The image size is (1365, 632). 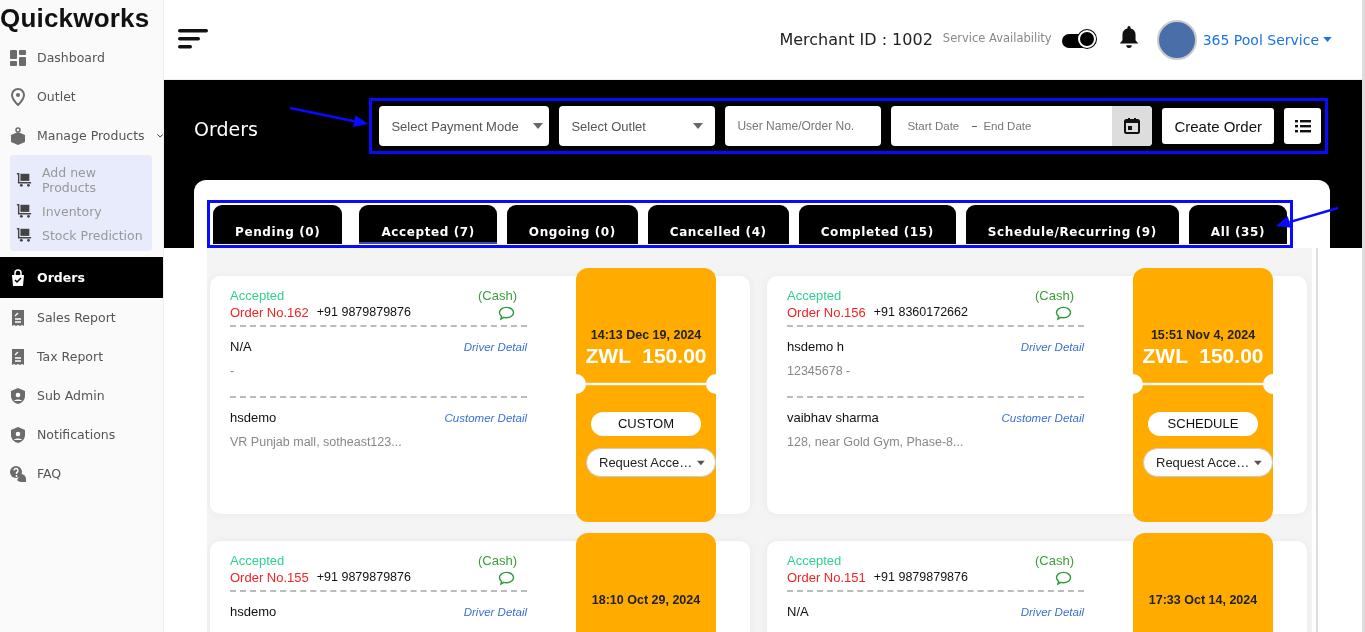 What do you see at coordinates (1072, 224) in the screenshot?
I see `tab: Schedule/Recurring (9)` at bounding box center [1072, 224].